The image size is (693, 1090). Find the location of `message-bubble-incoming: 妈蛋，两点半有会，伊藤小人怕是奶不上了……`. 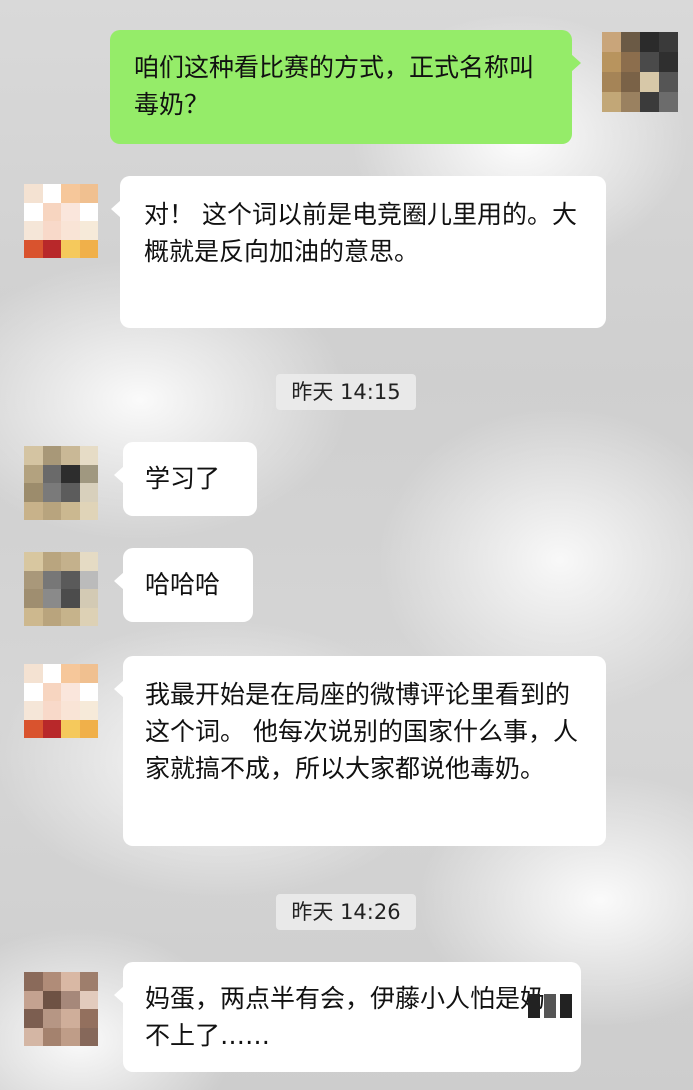

message-bubble-incoming: 妈蛋，两点半有会，伊藤小人怕是奶不上了…… is located at coordinates (347, 1017).